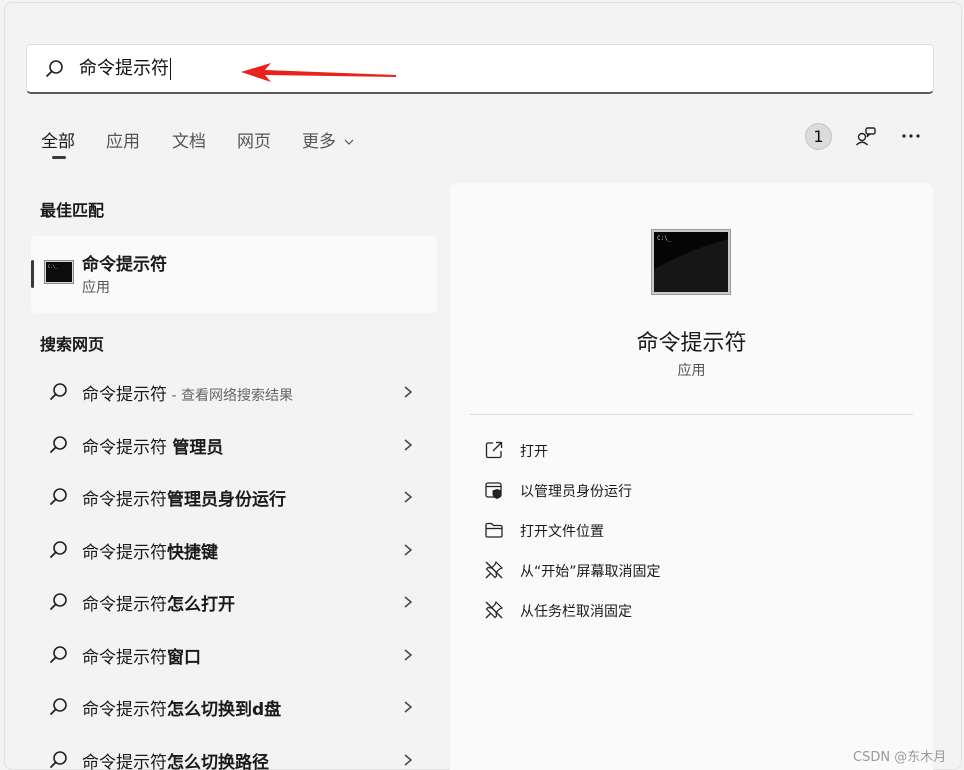 Image resolution: width=964 pixels, height=770 pixels. Describe the element at coordinates (32, 274) in the screenshot. I see `selection-indicator` at that location.